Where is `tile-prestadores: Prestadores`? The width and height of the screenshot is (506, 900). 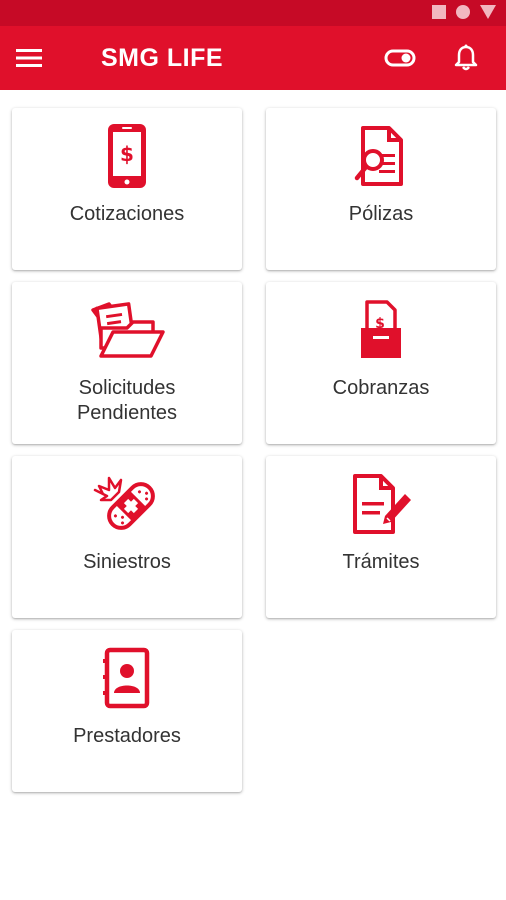 tile-prestadores: Prestadores is located at coordinates (127, 711).